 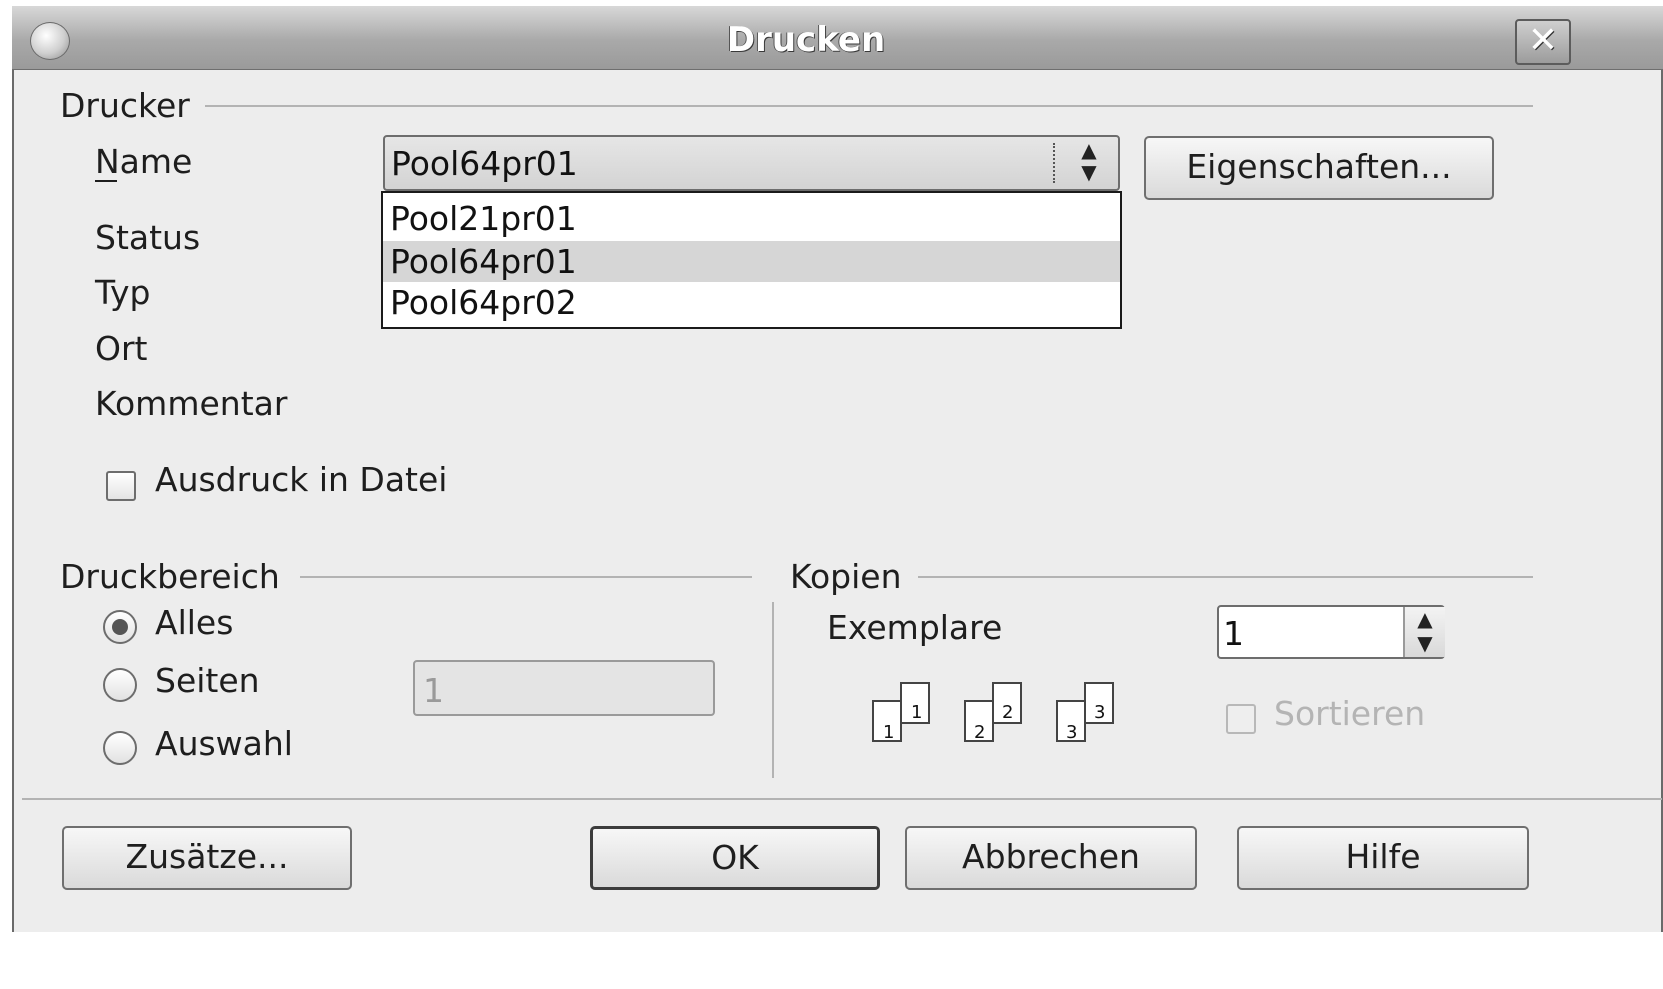 I want to click on title-bar: Drucken ✕, so click(x=837, y=38).